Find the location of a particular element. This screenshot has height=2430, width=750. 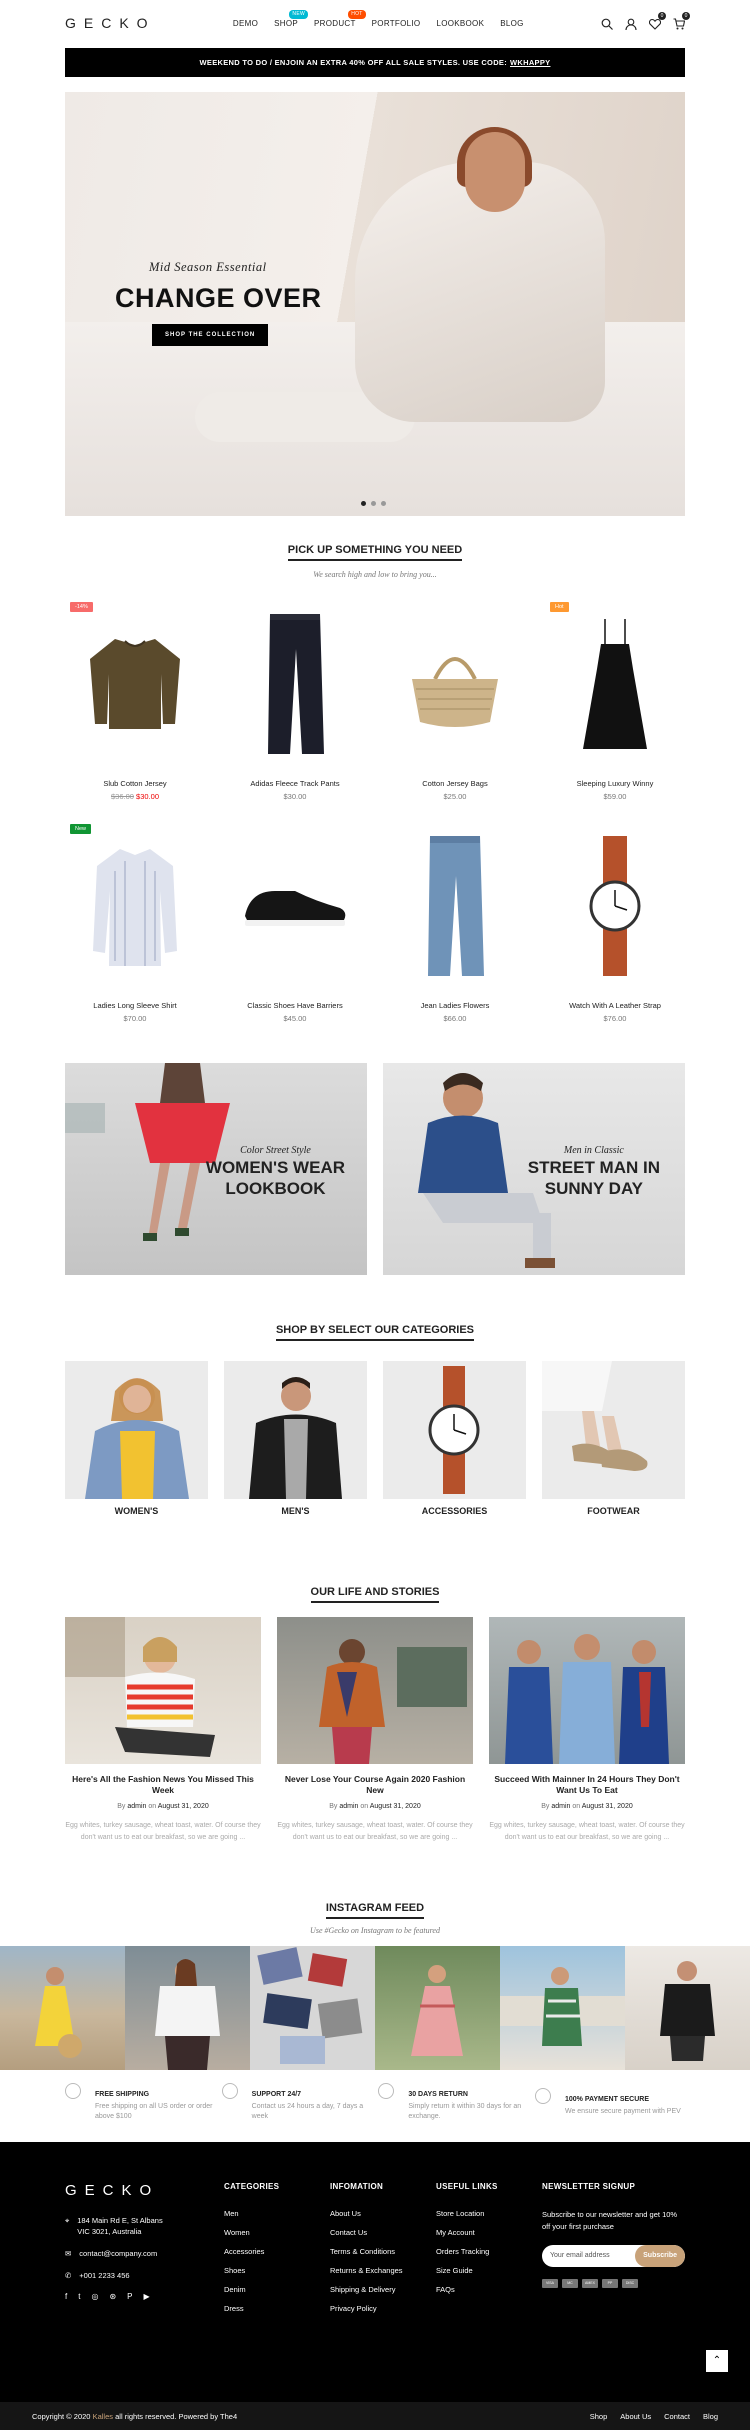

product-image: -14% is located at coordinates (135, 684).